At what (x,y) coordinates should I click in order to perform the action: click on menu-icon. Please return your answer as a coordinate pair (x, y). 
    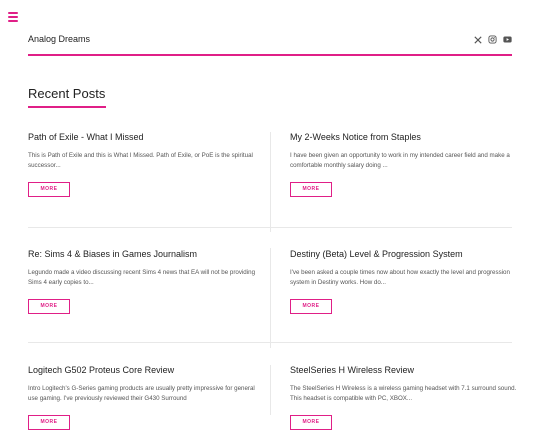
    Looking at the image, I should click on (13, 17).